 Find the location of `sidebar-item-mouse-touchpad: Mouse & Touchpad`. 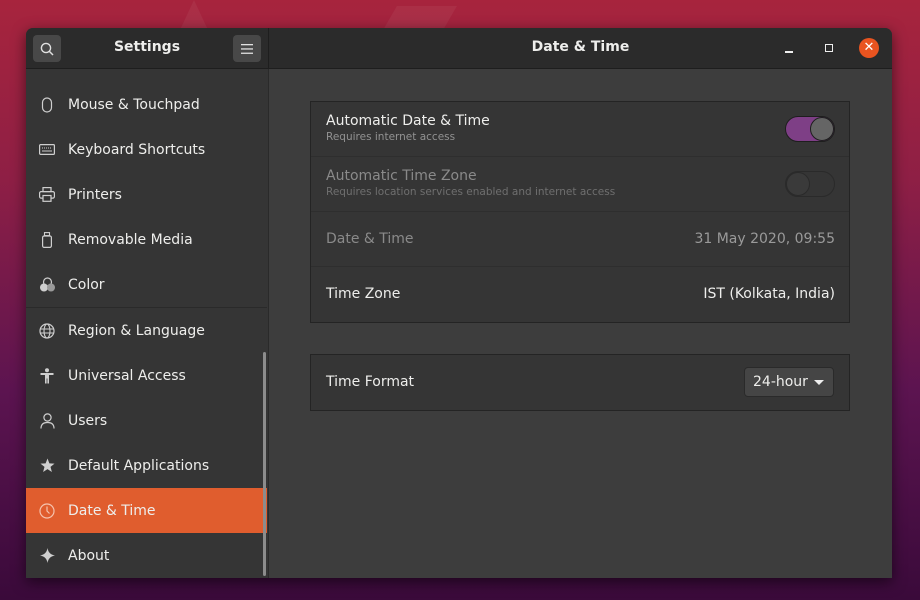

sidebar-item-mouse-touchpad: Mouse & Touchpad is located at coordinates (146, 104).